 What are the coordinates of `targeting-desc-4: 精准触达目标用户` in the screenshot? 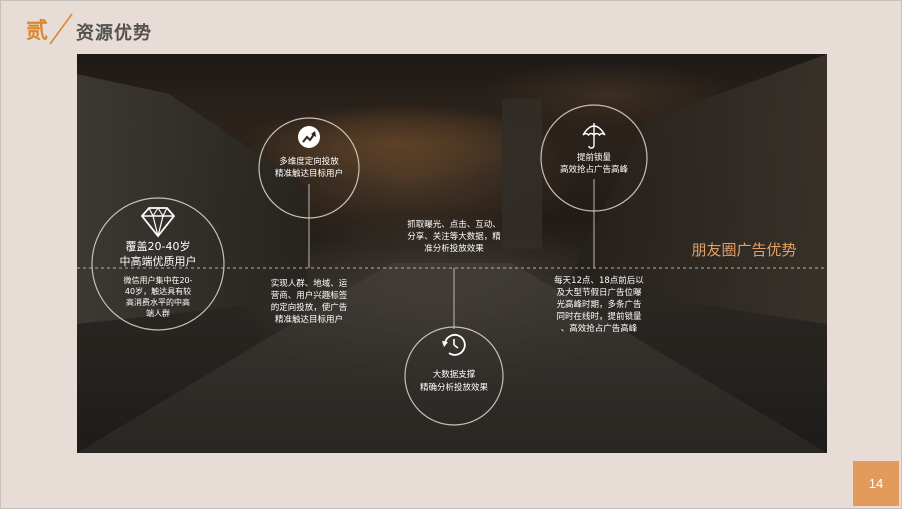 It's located at (308, 320).